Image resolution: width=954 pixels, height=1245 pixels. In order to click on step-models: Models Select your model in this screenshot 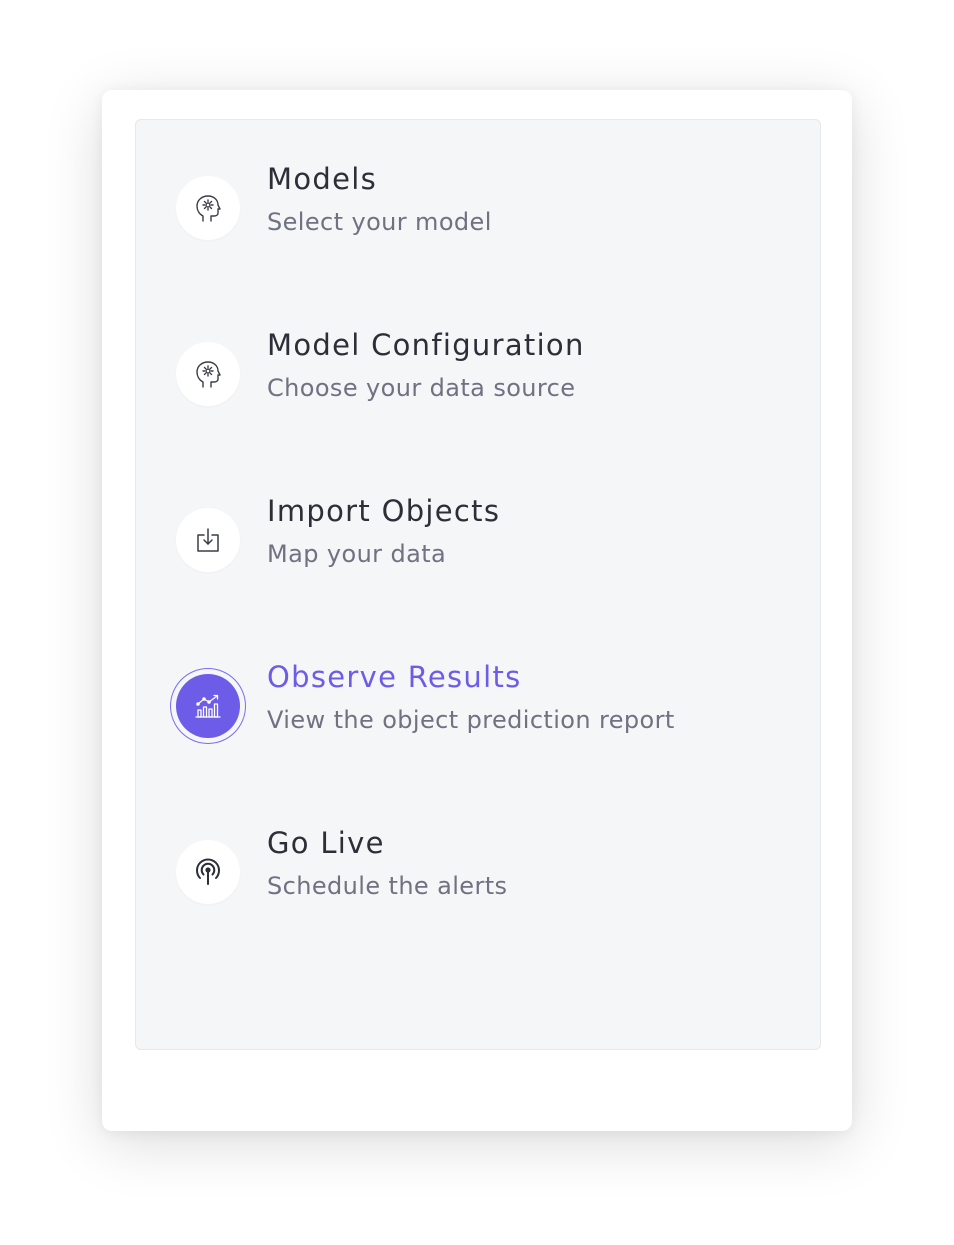, I will do `click(478, 210)`.